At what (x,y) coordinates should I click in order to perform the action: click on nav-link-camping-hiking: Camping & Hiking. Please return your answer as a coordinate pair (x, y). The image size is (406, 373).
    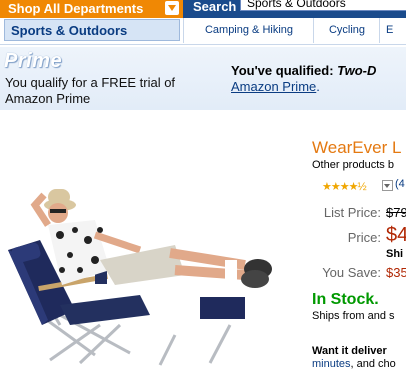
    Looking at the image, I should click on (248, 30).